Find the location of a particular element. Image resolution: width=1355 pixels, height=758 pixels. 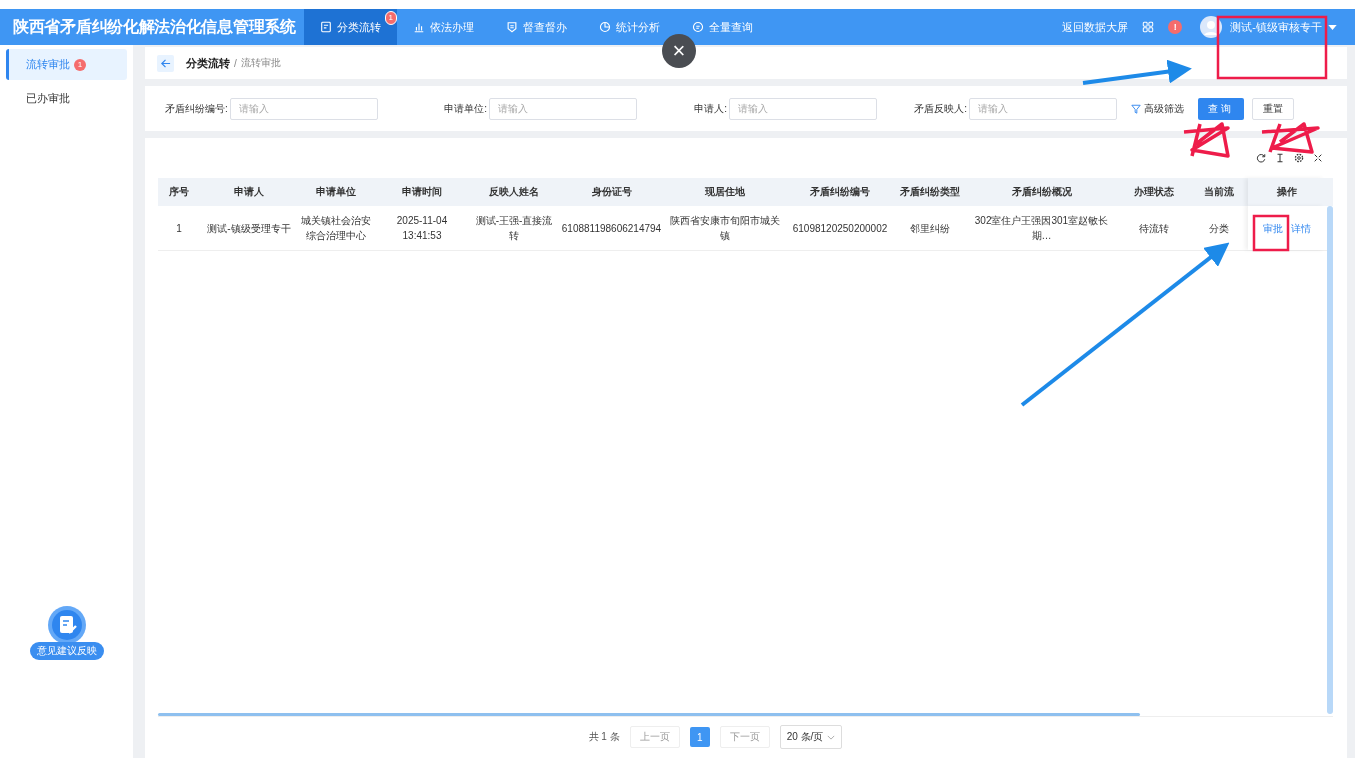

feedback-button: 意见建议反映 is located at coordinates (66, 651).